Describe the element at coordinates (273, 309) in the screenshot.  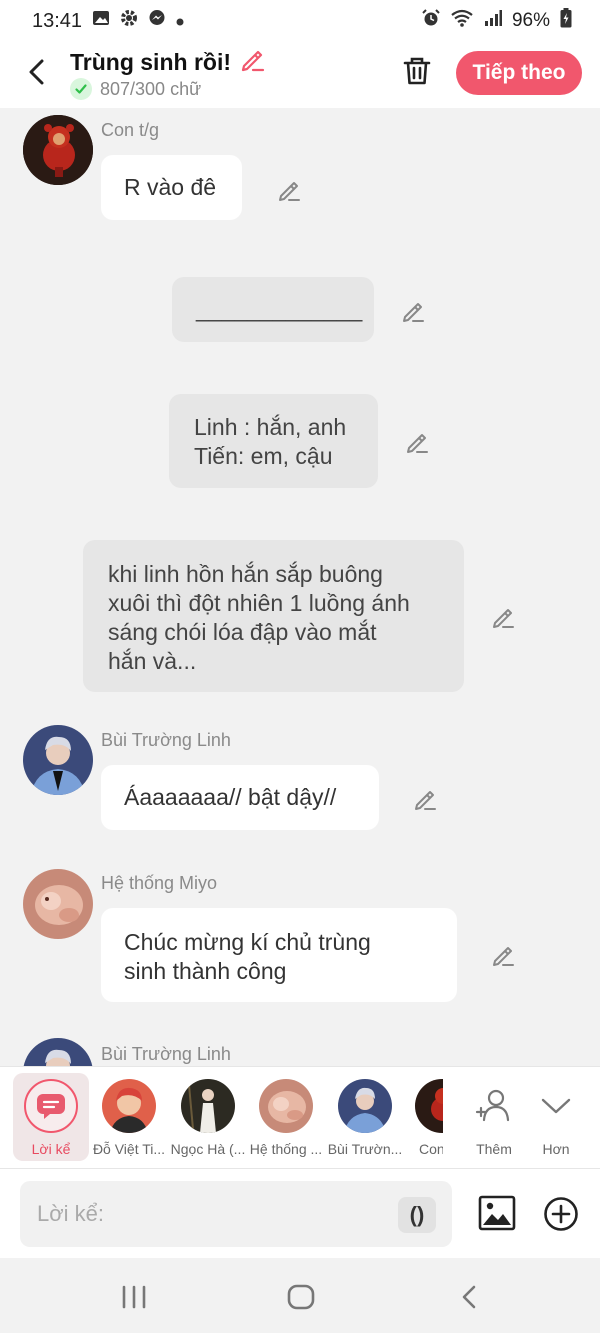
I see `narration-bubble: _____________` at that location.